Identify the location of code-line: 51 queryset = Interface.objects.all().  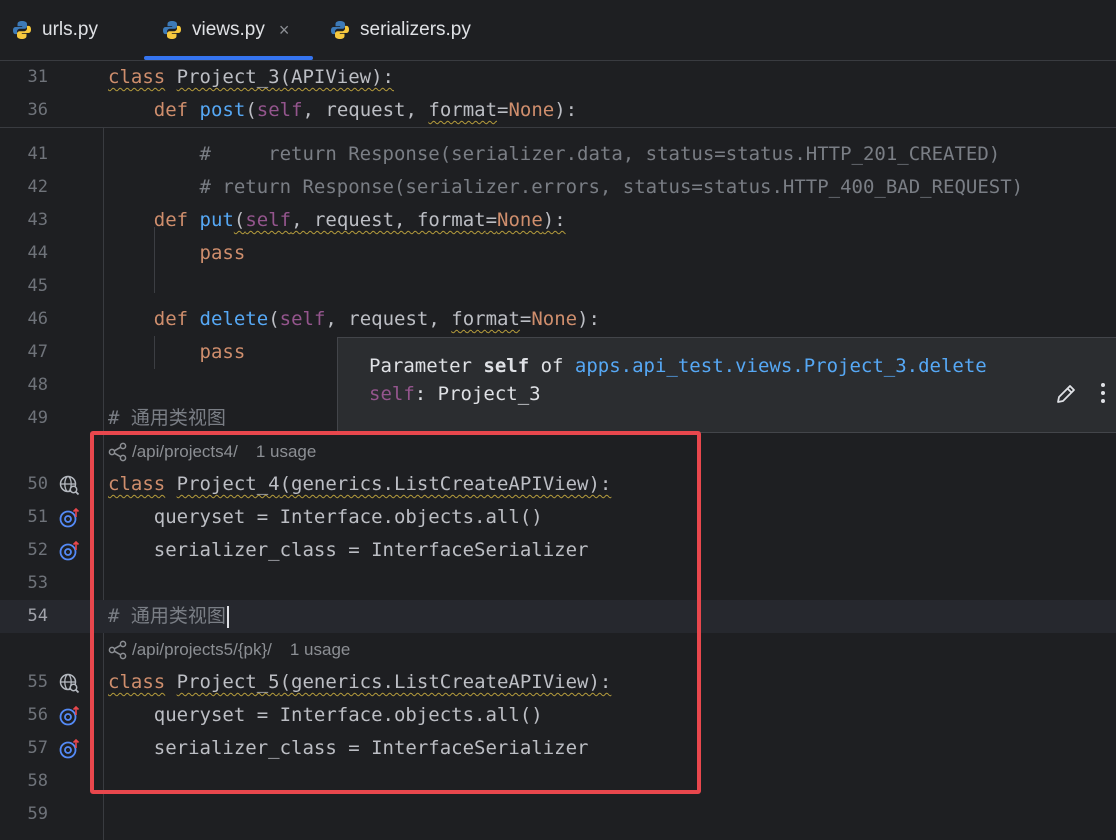
(558, 517).